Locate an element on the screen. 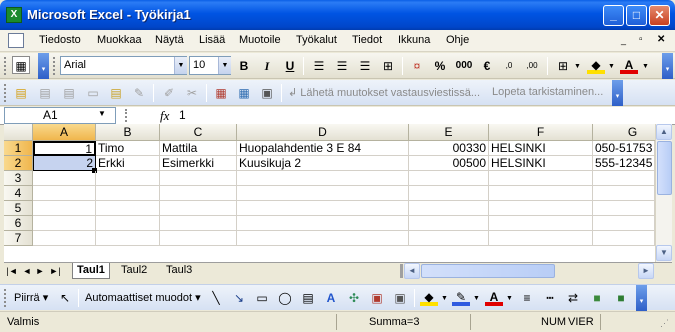  menu-insert: Lisää is located at coordinates (212, 40).